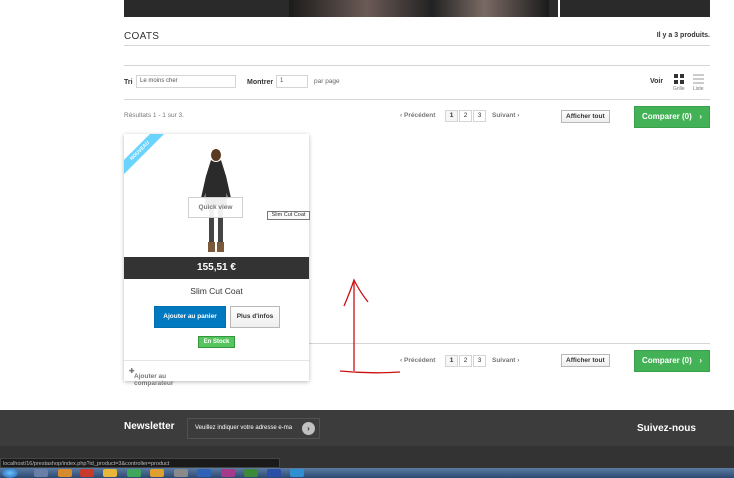 This screenshot has height=478, width=734. What do you see at coordinates (680, 85) in the screenshot?
I see `view-switcher: Voir Grille Liste` at bounding box center [680, 85].